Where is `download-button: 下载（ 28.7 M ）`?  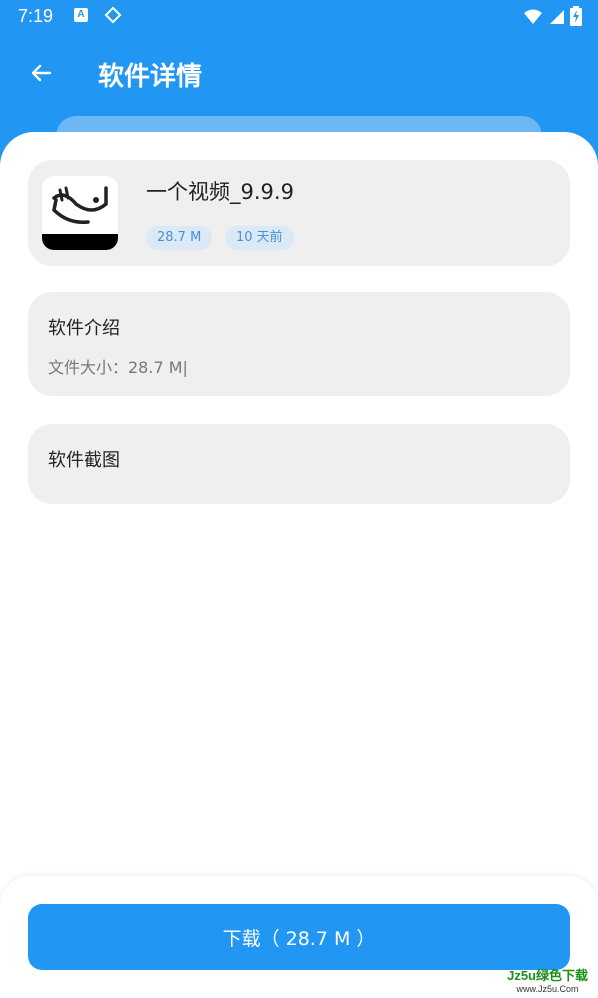
download-button: 下载（ 28.7 M ） is located at coordinates (299, 937).